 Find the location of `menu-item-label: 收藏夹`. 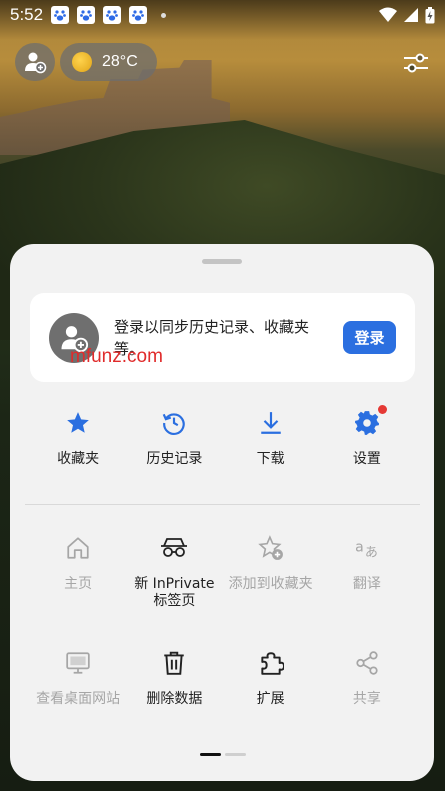

menu-item-label: 收藏夹 is located at coordinates (78, 459).